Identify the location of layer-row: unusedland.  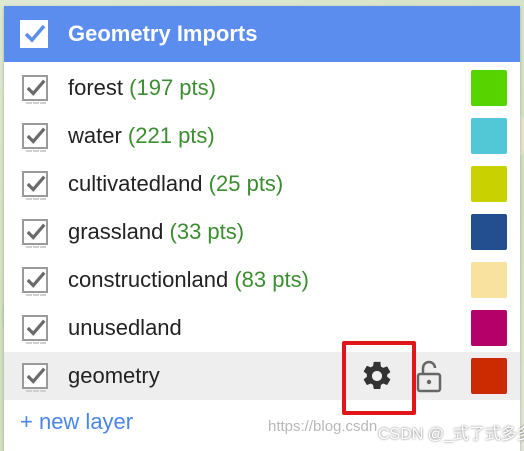
(262, 328).